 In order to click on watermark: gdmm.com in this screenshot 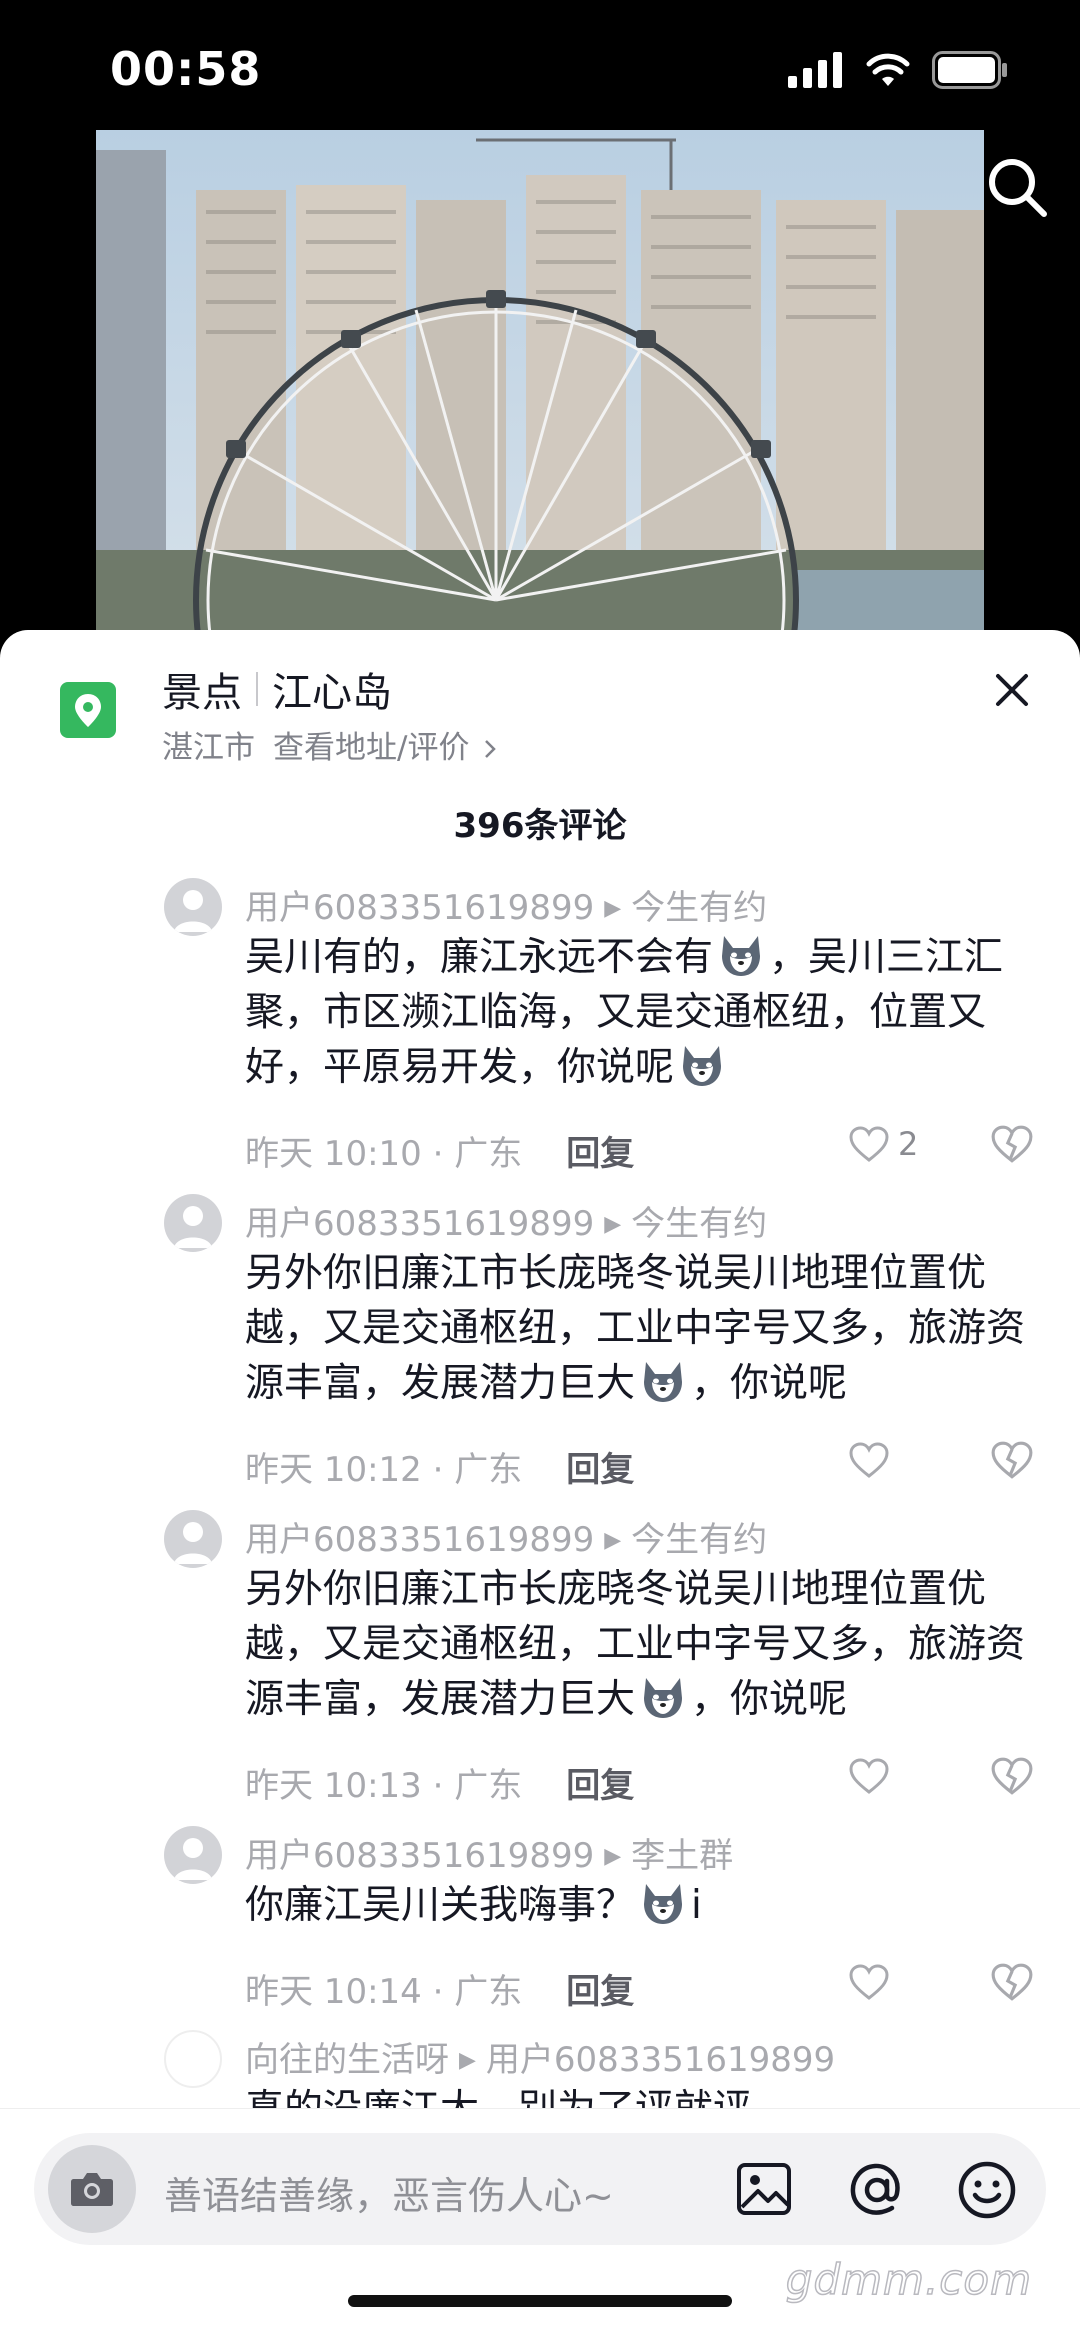, I will do `click(908, 2279)`.